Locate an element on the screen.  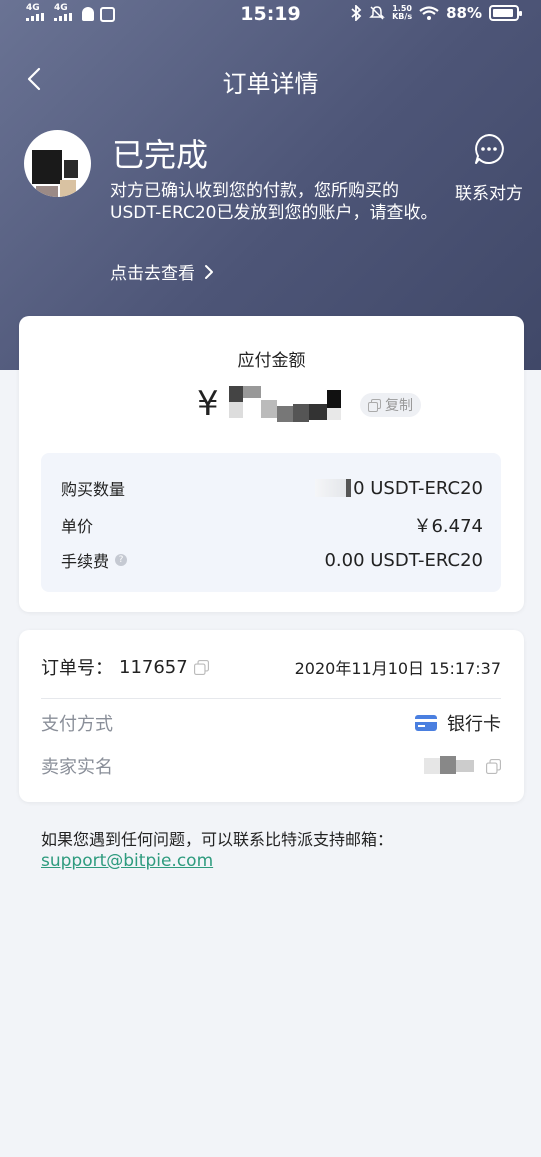
support-email-link: support@bitpie.com is located at coordinates (127, 861).